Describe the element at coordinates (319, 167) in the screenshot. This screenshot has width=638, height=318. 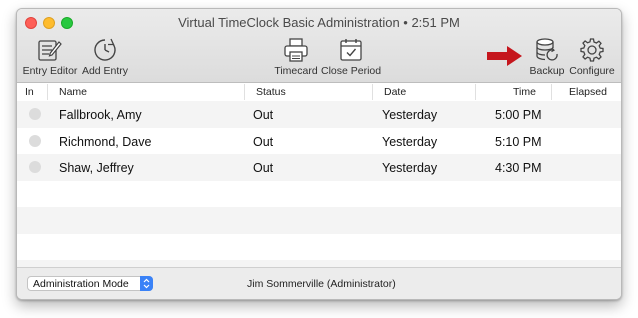
I see `table-row: Shaw, Jeffrey Out Yesterday 4:30 PM` at that location.